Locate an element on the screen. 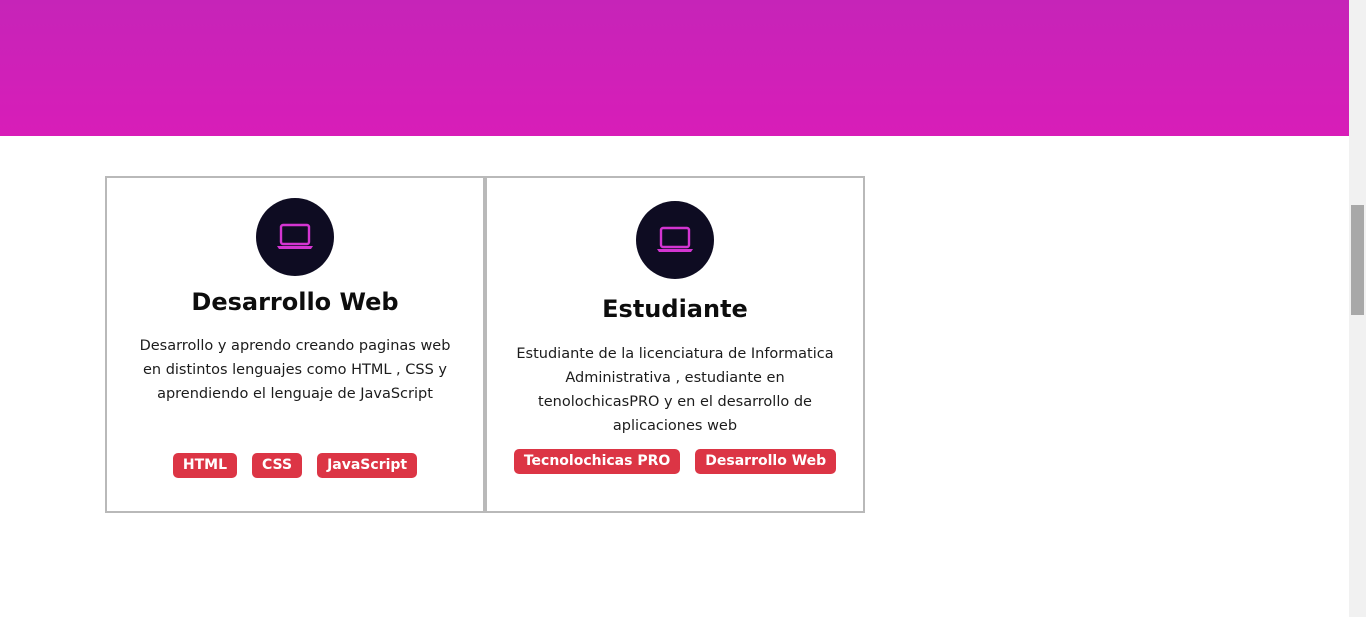  tag-html: HTML is located at coordinates (204, 465).